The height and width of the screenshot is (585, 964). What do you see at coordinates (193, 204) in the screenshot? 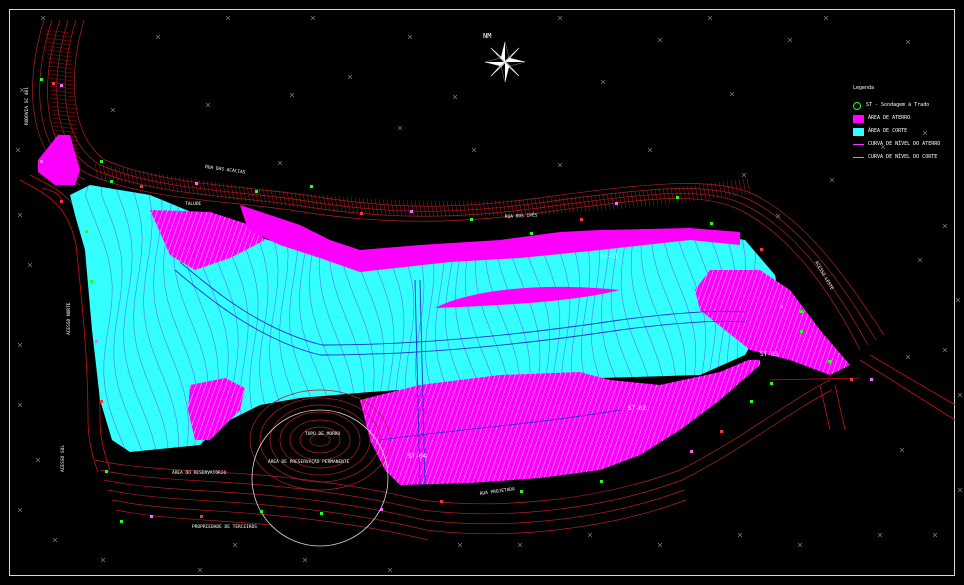
I see `area-label-upper-left: TALUDE` at bounding box center [193, 204].